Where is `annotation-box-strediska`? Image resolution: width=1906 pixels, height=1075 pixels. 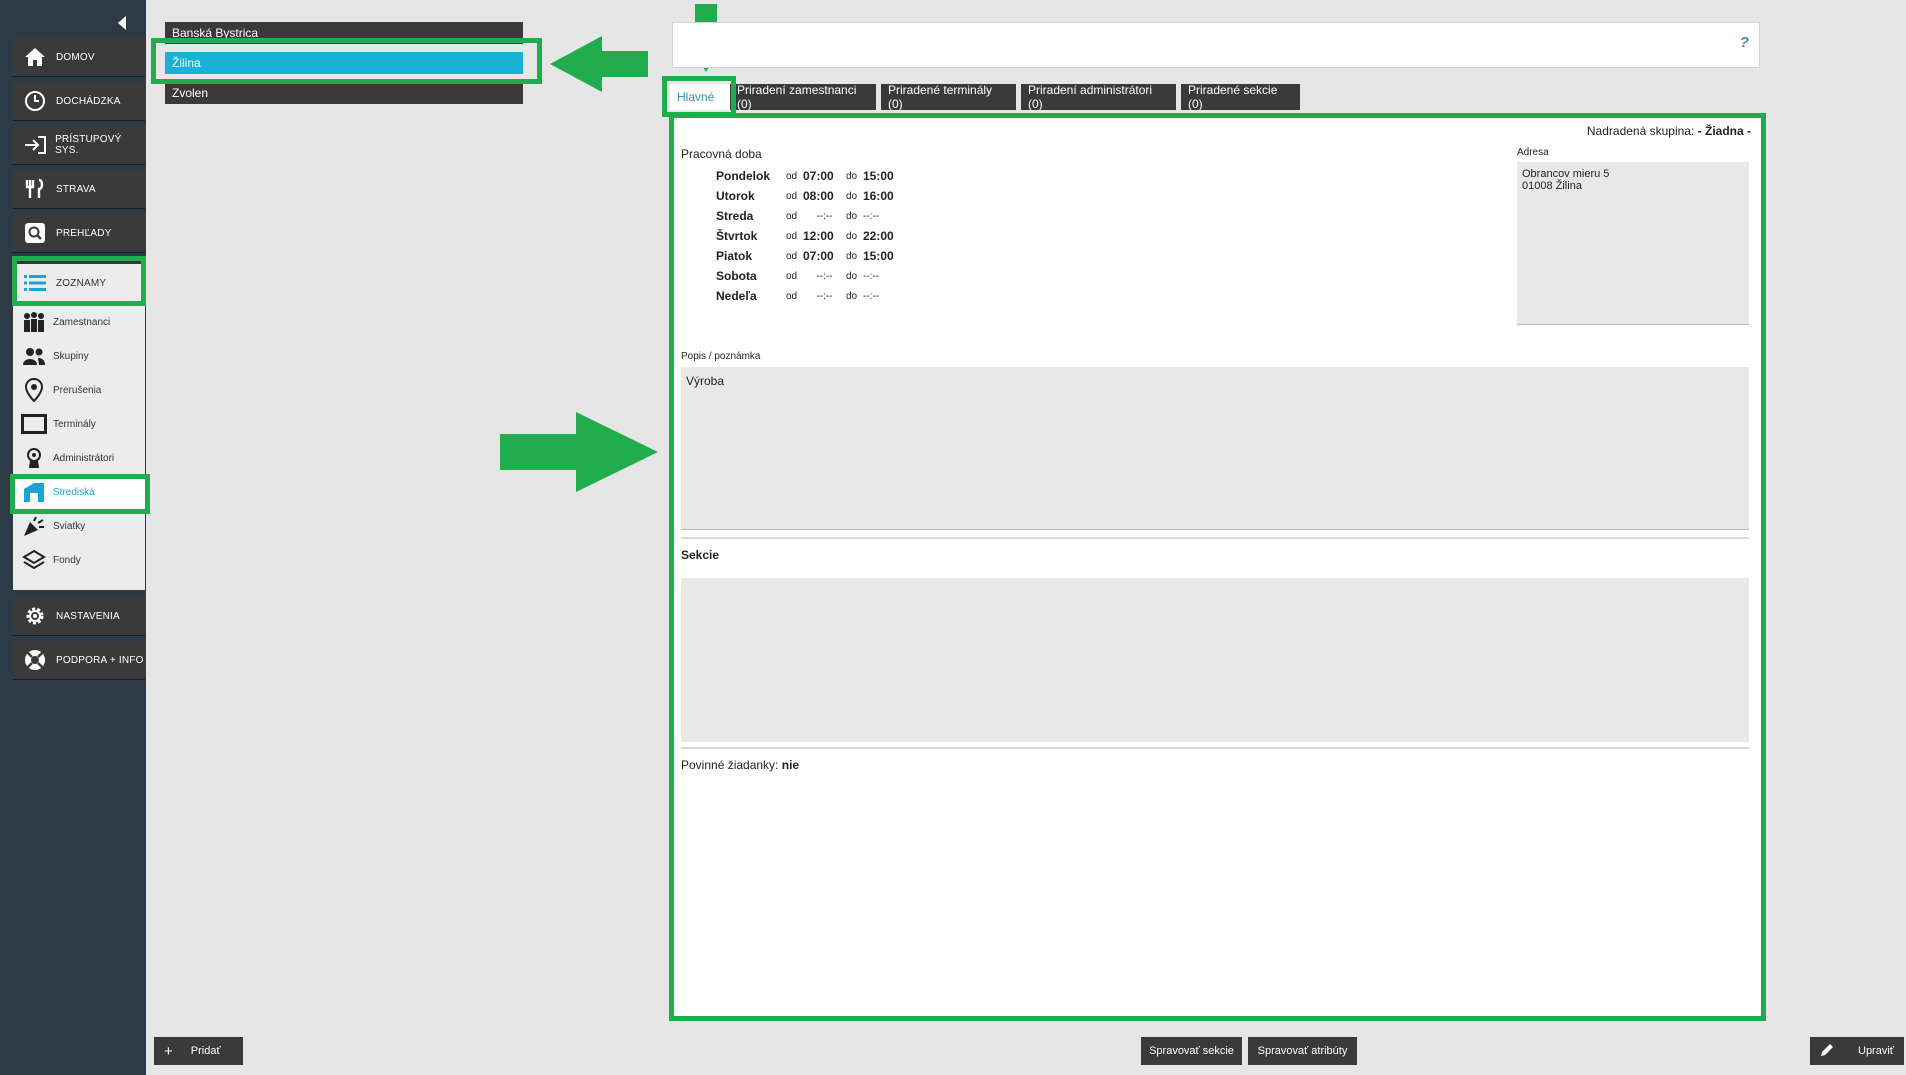 annotation-box-strediska is located at coordinates (80, 494).